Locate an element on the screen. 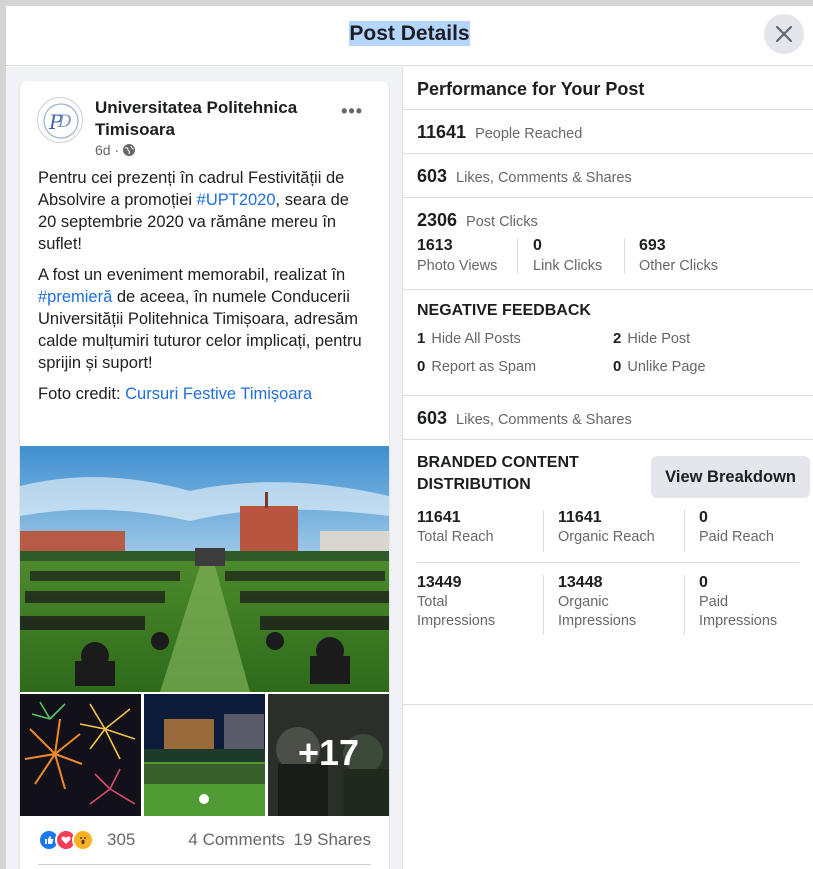 Image resolution: width=813 pixels, height=869 pixels. photo-views-stat: 1613 Photo Views is located at coordinates (467, 262).